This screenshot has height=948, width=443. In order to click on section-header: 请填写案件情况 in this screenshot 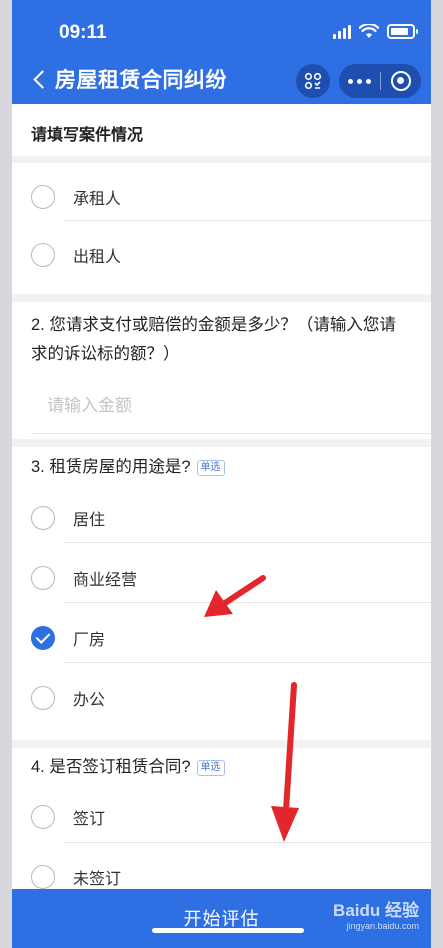, I will do `click(221, 130)`.